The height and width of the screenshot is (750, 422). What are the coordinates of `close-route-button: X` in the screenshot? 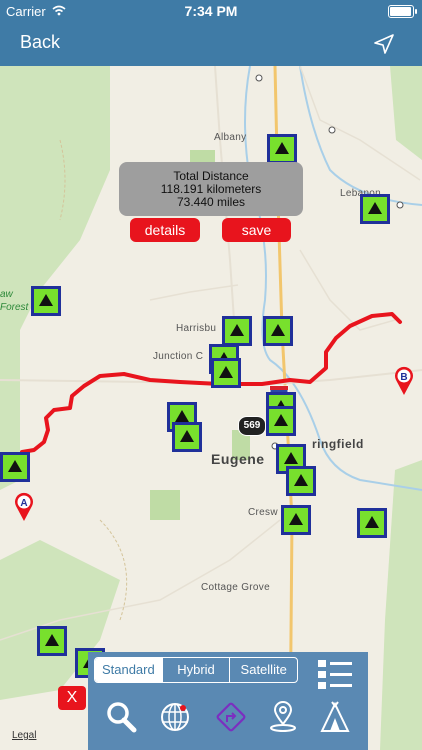 It's located at (72, 698).